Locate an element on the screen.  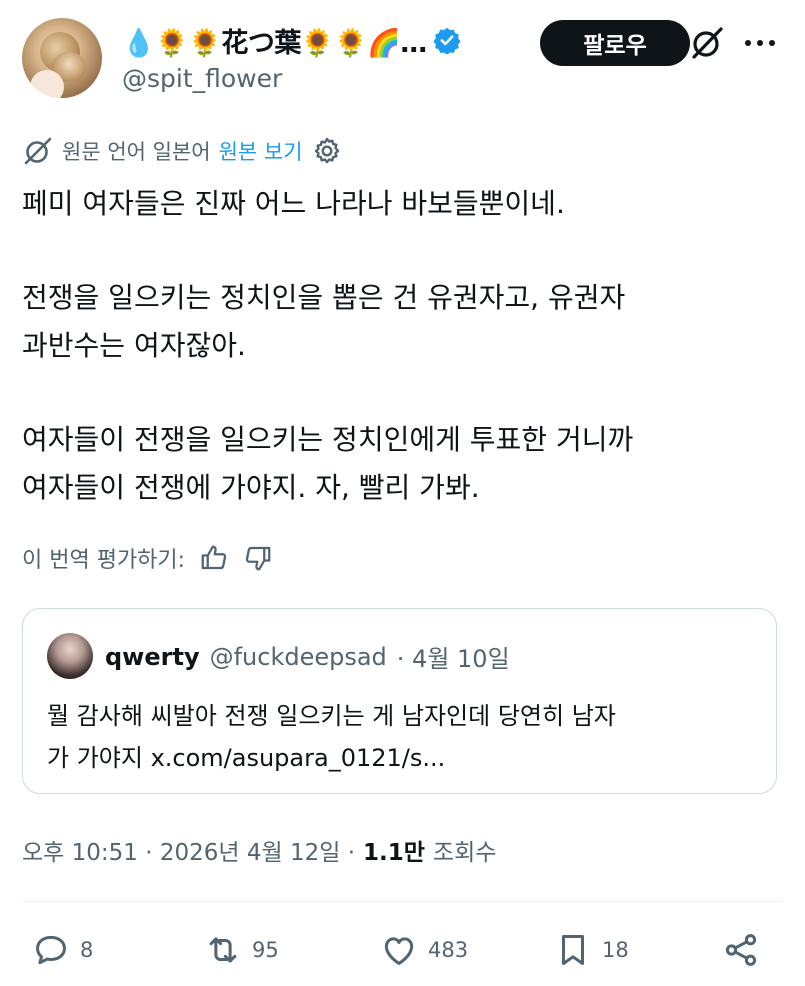
quoted-text-line: 뭘 감사해 씨발아 전쟁 일으키는 게 남자인데 당연히 남자 is located at coordinates (331, 716).